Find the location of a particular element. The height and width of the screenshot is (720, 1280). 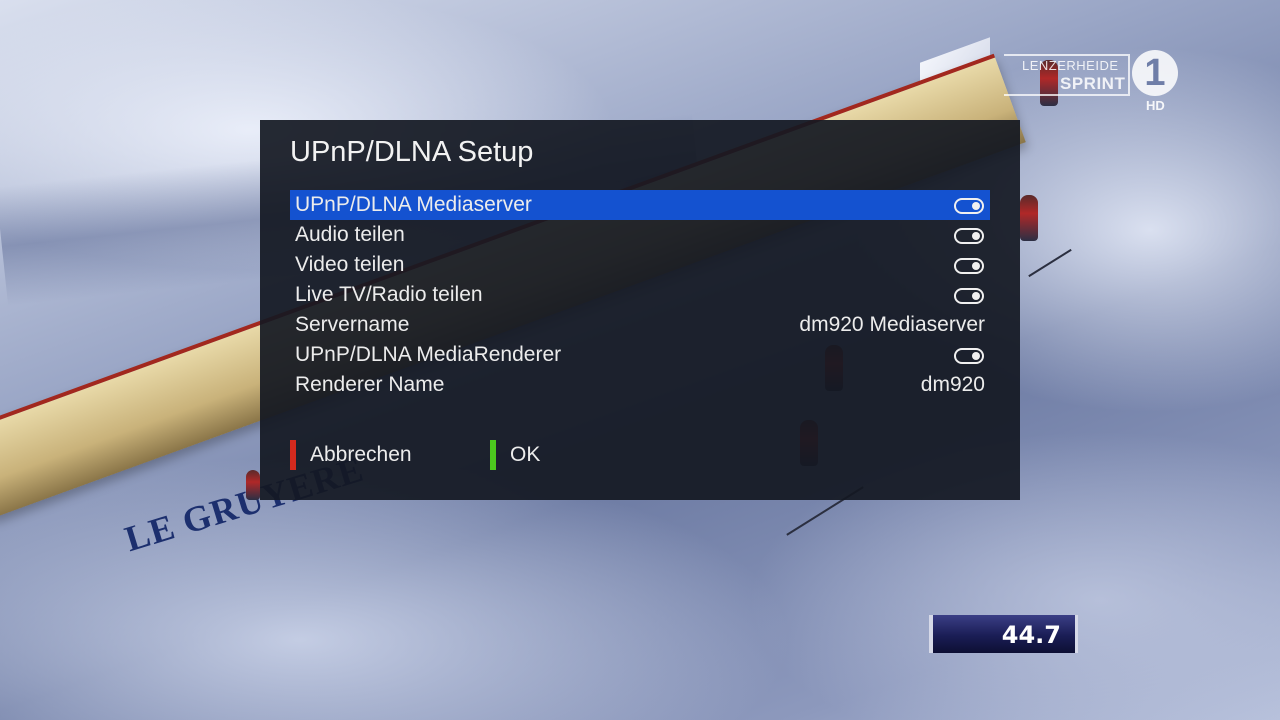

setting-label: UPnP/DLNA Mediaserver is located at coordinates (413, 204).